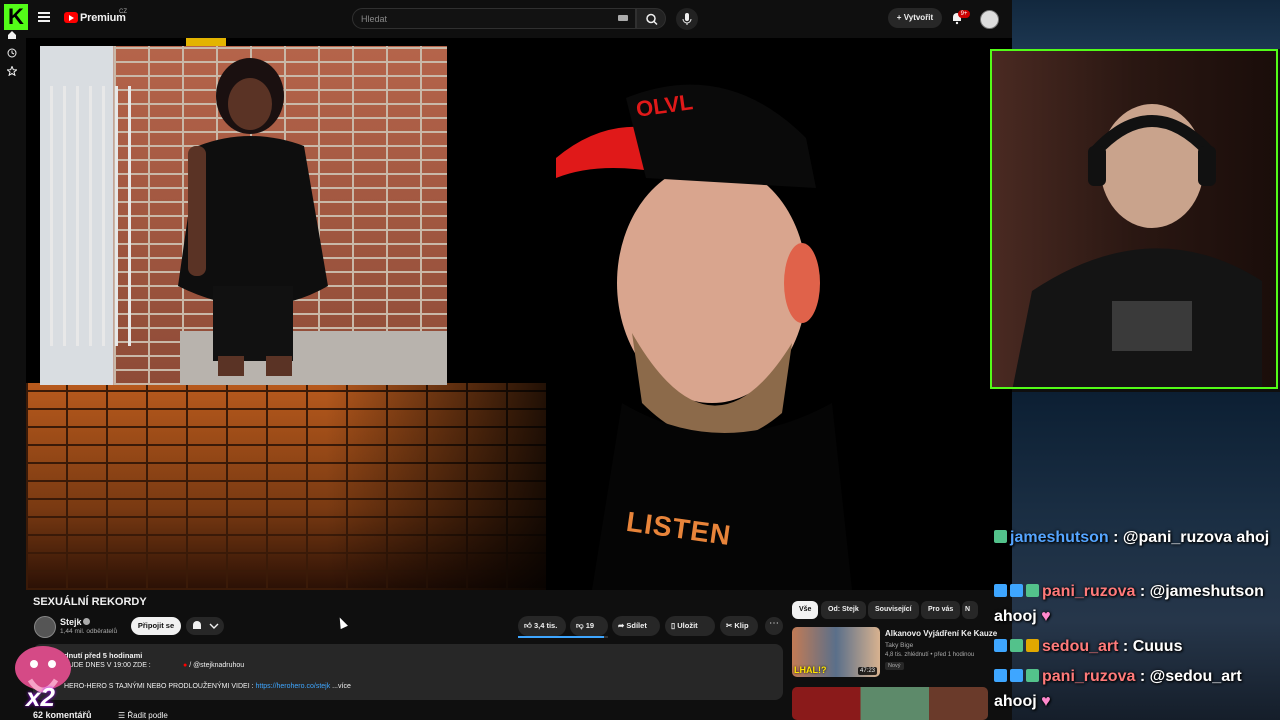 The width and height of the screenshot is (1280, 720). I want to click on channel-name: Stejk, so click(71, 622).